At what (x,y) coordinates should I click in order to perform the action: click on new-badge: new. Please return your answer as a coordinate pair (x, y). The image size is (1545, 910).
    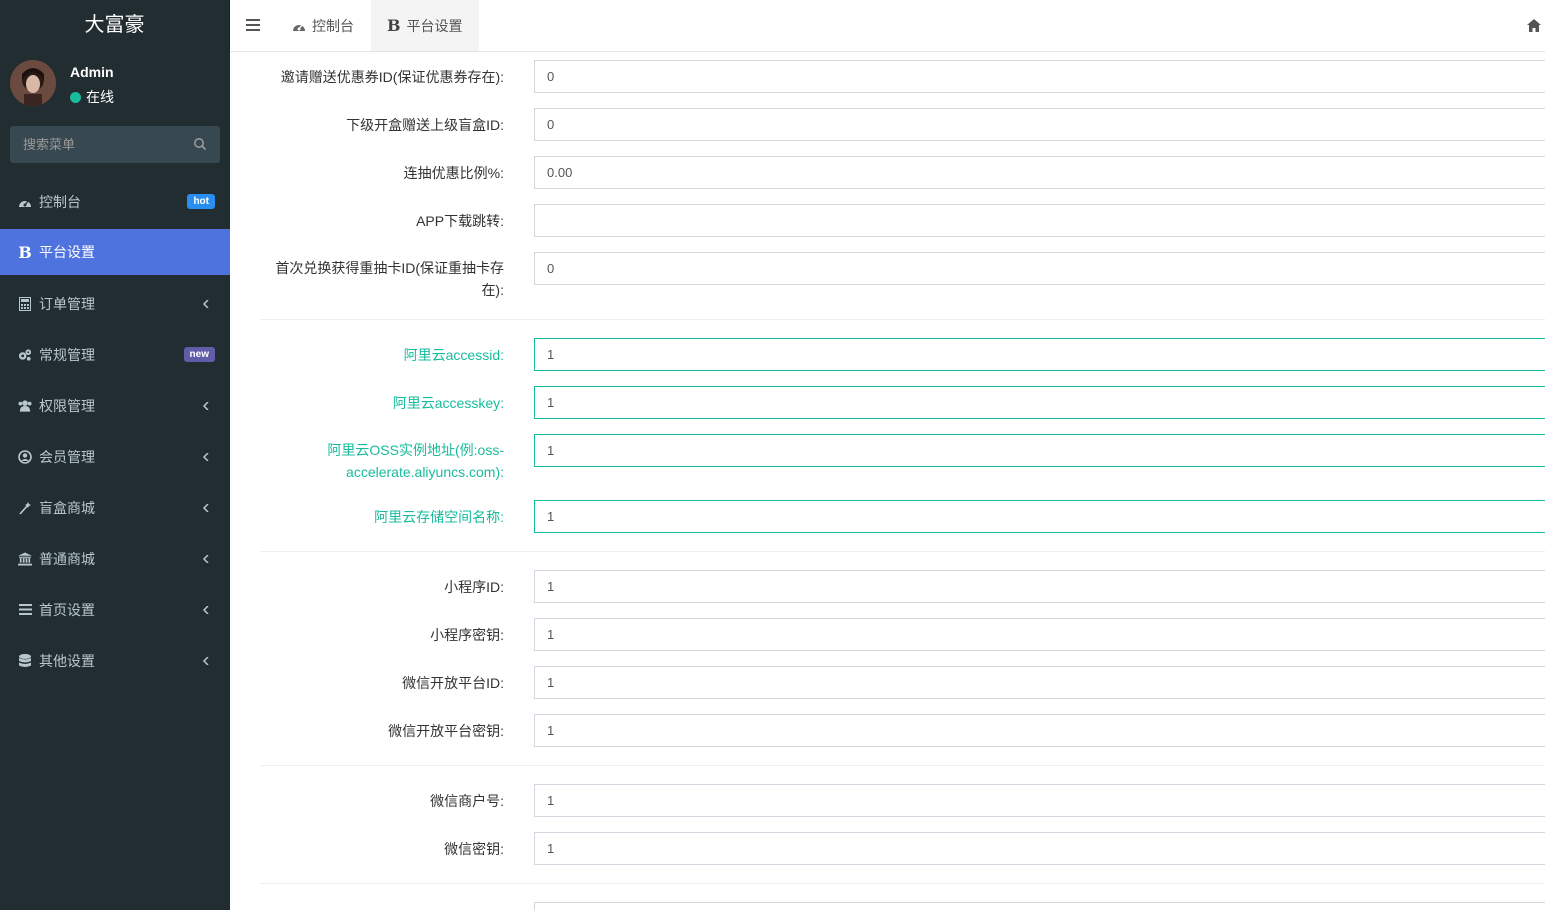
    Looking at the image, I should click on (199, 354).